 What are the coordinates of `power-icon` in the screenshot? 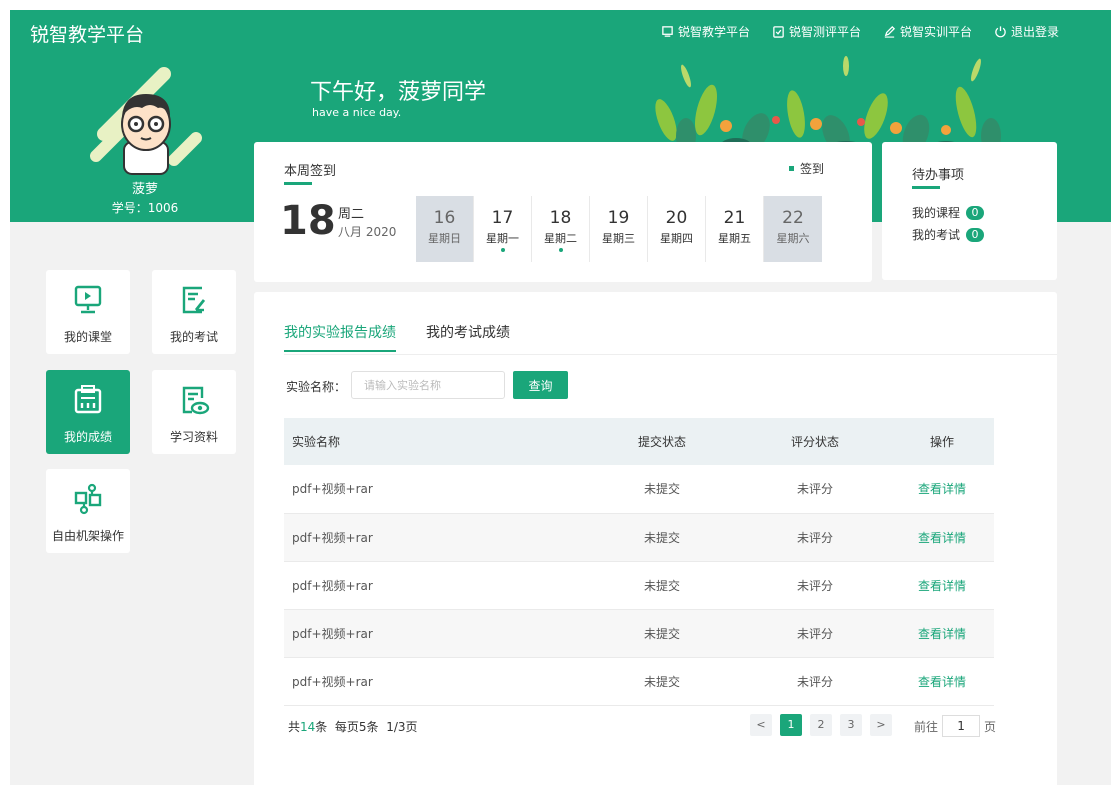 It's located at (1000, 32).